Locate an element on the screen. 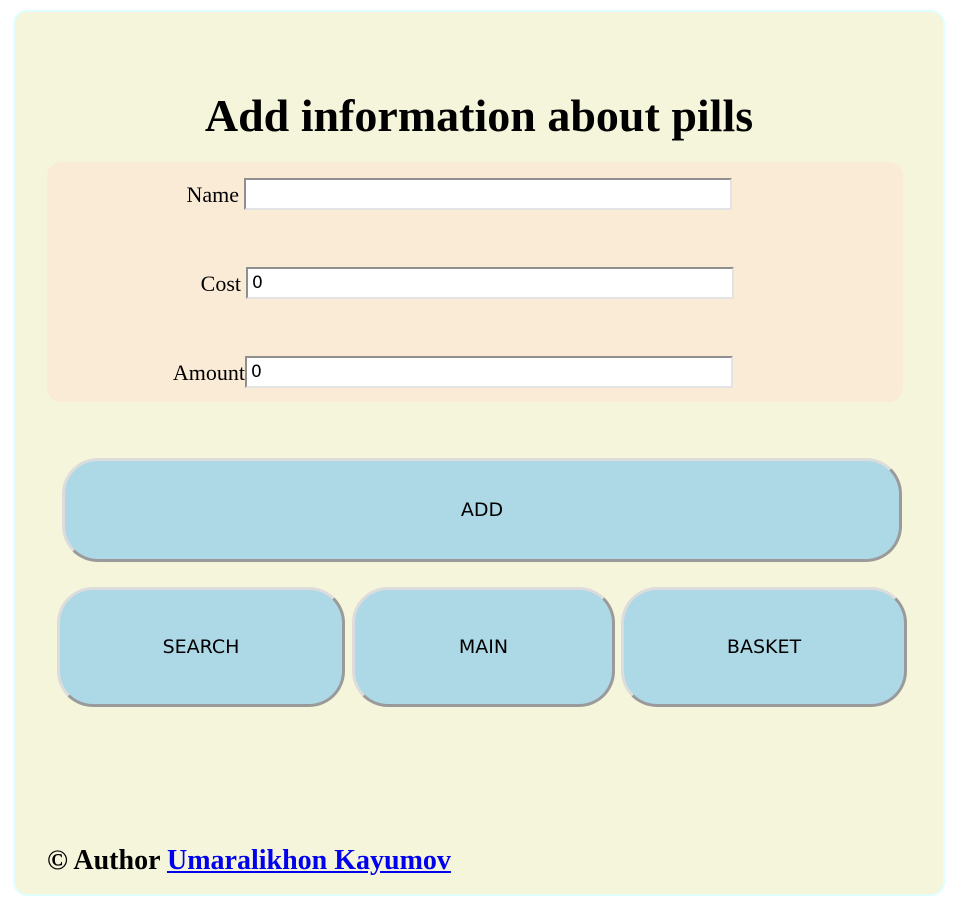 The image size is (973, 912). basket-button: BASKET is located at coordinates (764, 647).